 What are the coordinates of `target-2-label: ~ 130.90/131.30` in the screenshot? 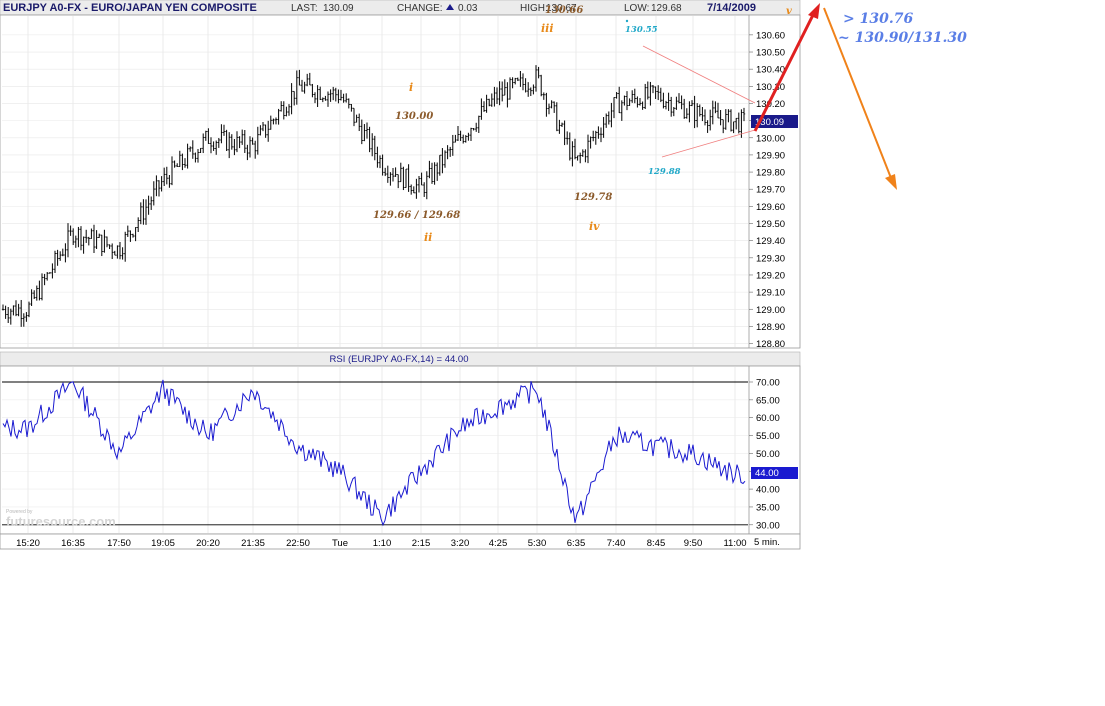 It's located at (902, 38).